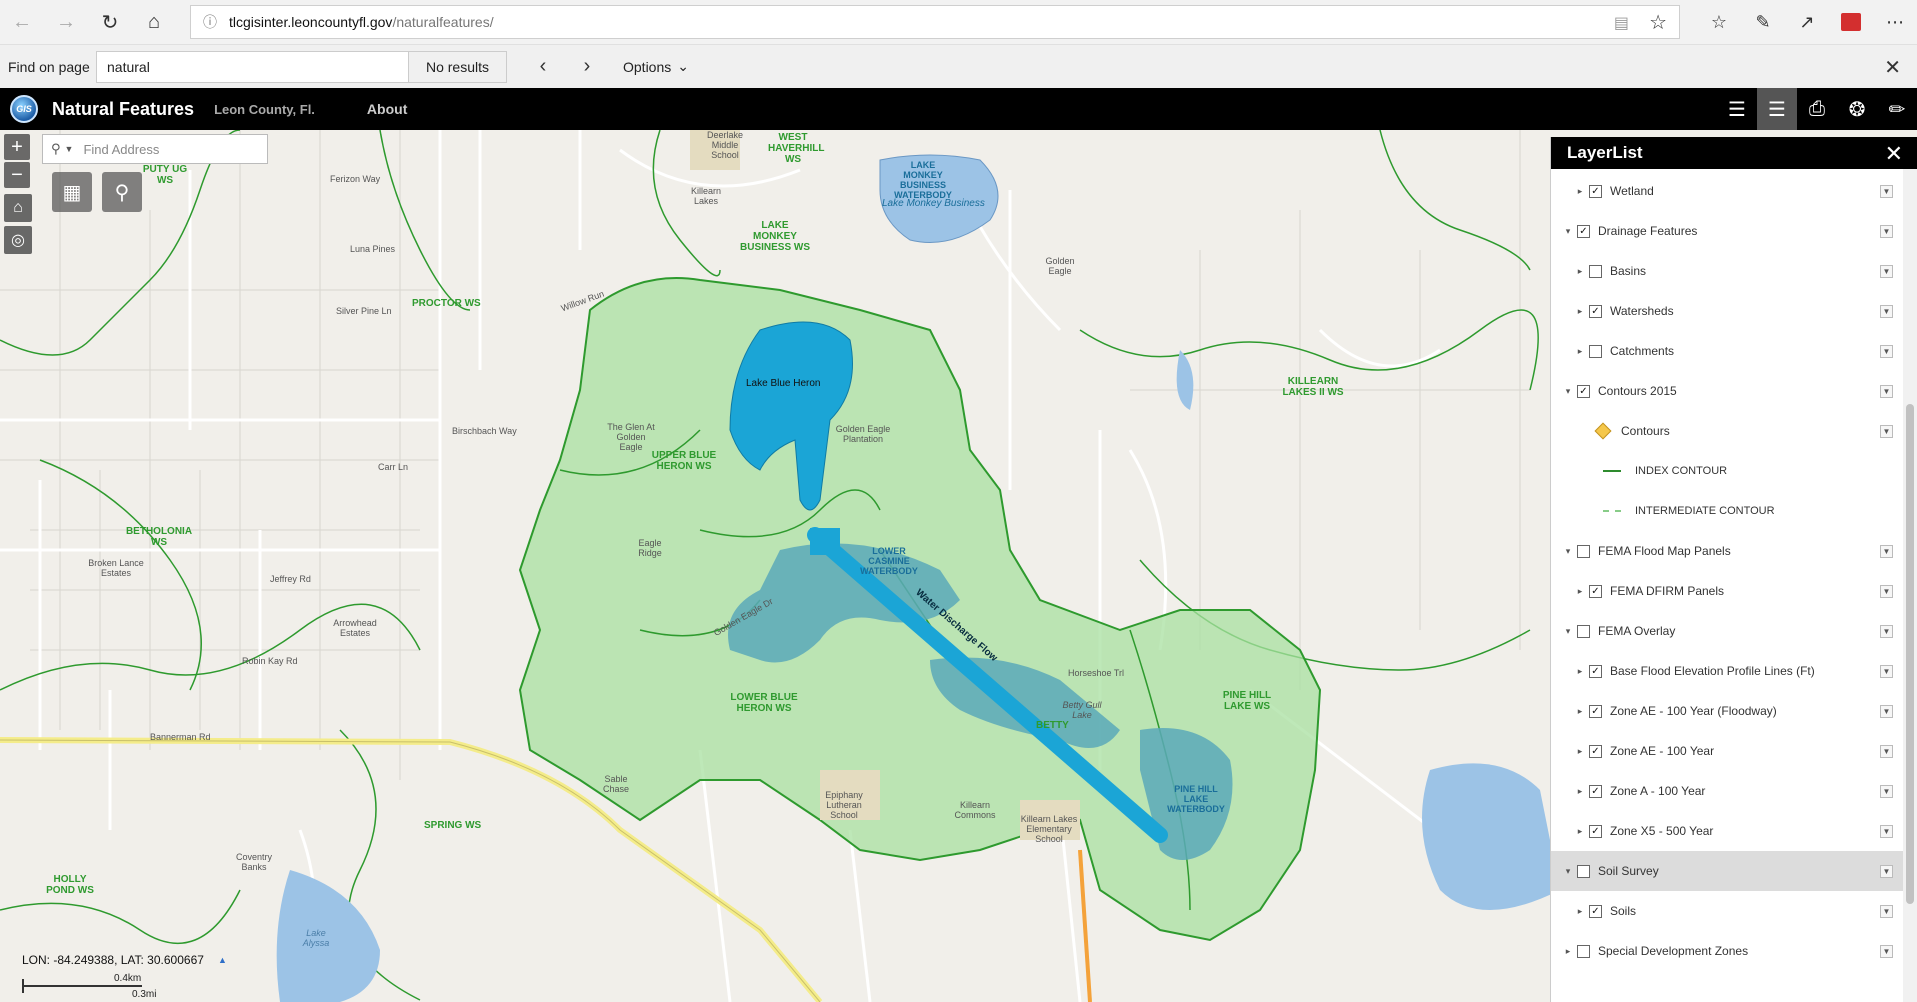 The image size is (1917, 1002). What do you see at coordinates (656, 66) in the screenshot?
I see `find-options-button: Options ⌄` at bounding box center [656, 66].